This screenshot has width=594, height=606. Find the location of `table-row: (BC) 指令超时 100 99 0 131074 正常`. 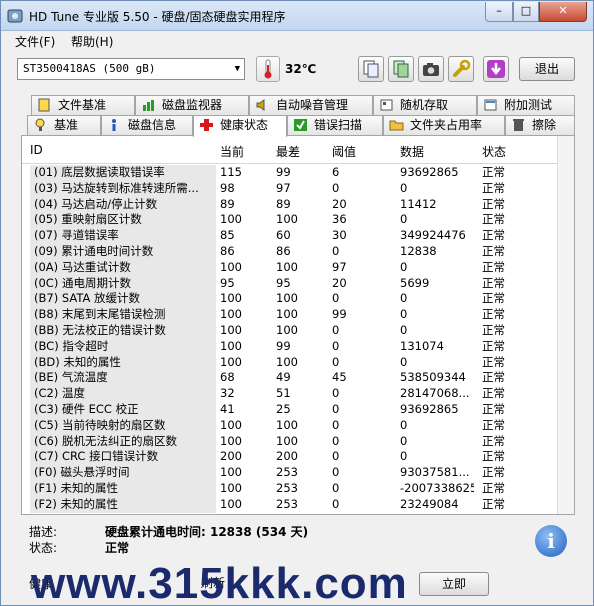

table-row: (BC) 指令超时 100 99 0 131074 正常 is located at coordinates (298, 346).